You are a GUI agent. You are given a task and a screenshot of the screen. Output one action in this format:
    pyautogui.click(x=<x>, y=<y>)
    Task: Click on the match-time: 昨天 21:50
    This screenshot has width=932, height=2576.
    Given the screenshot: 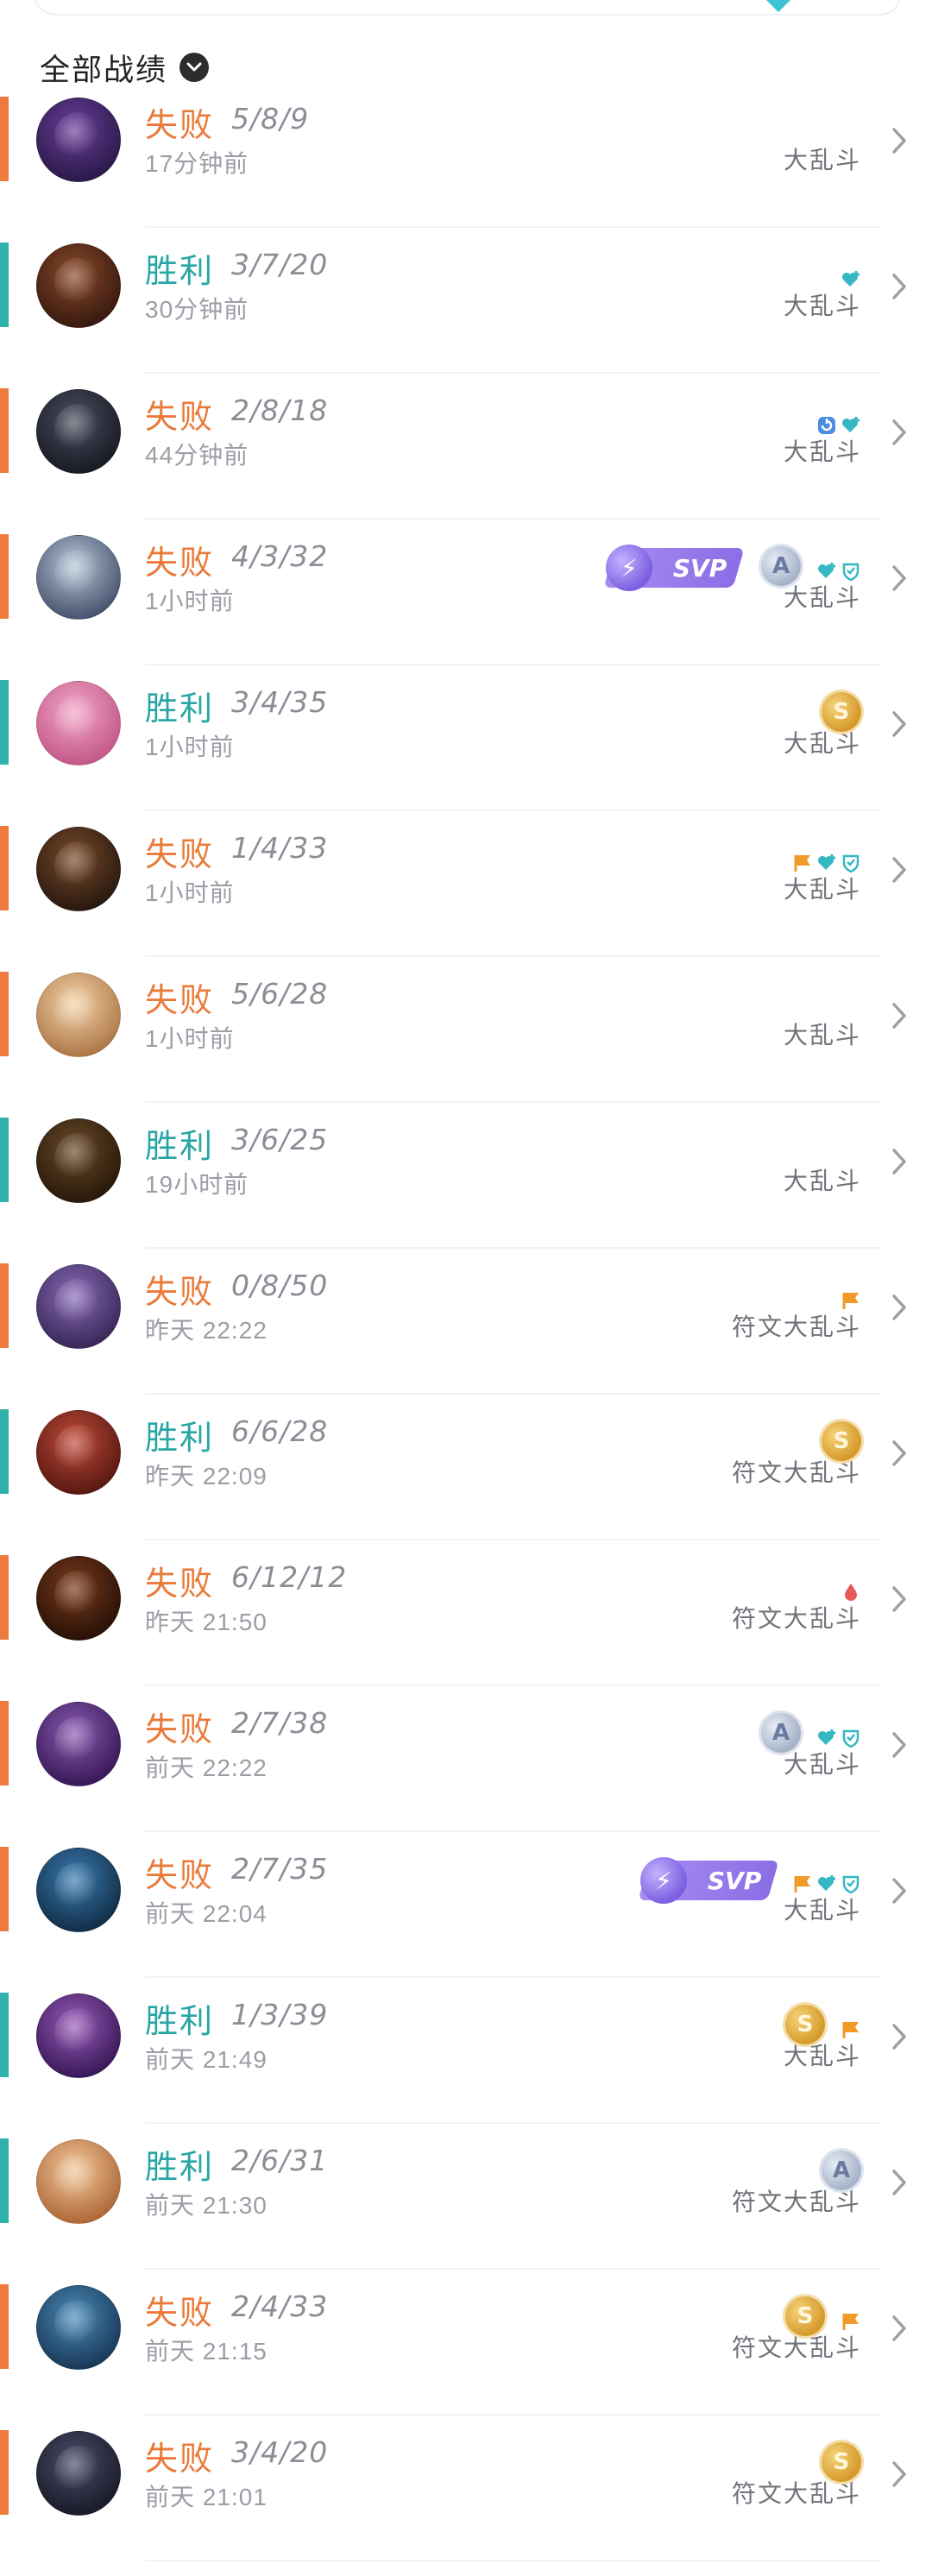 What is the action you would take?
    pyautogui.click(x=206, y=1622)
    